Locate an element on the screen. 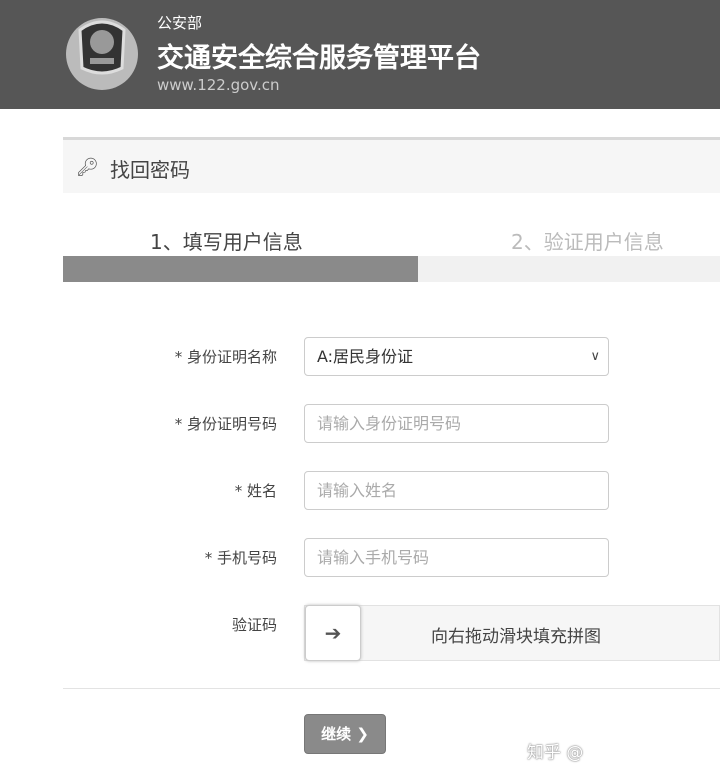 The width and height of the screenshot is (720, 778). id-number-input: 请输入身份证明号码 is located at coordinates (456, 423).